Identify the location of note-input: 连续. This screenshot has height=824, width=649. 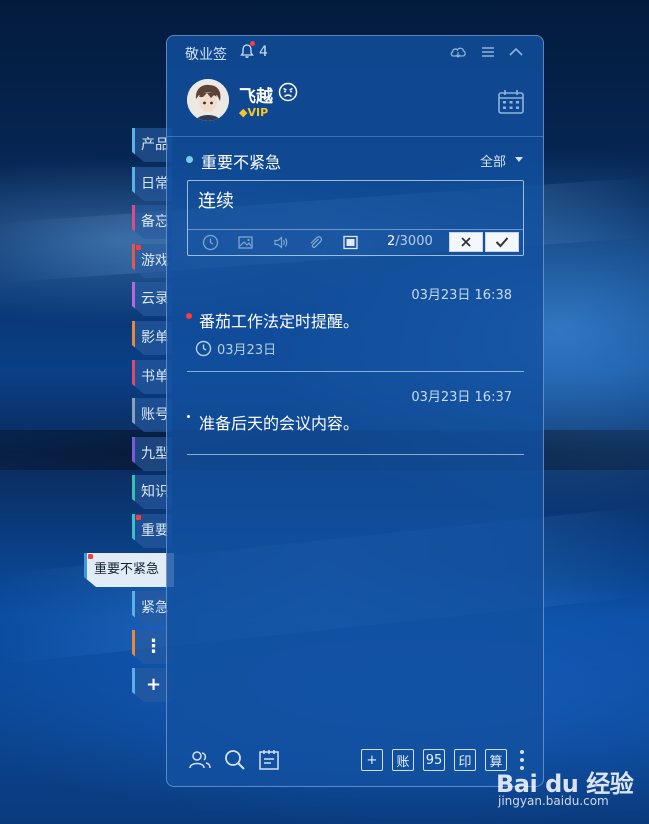
(216, 200).